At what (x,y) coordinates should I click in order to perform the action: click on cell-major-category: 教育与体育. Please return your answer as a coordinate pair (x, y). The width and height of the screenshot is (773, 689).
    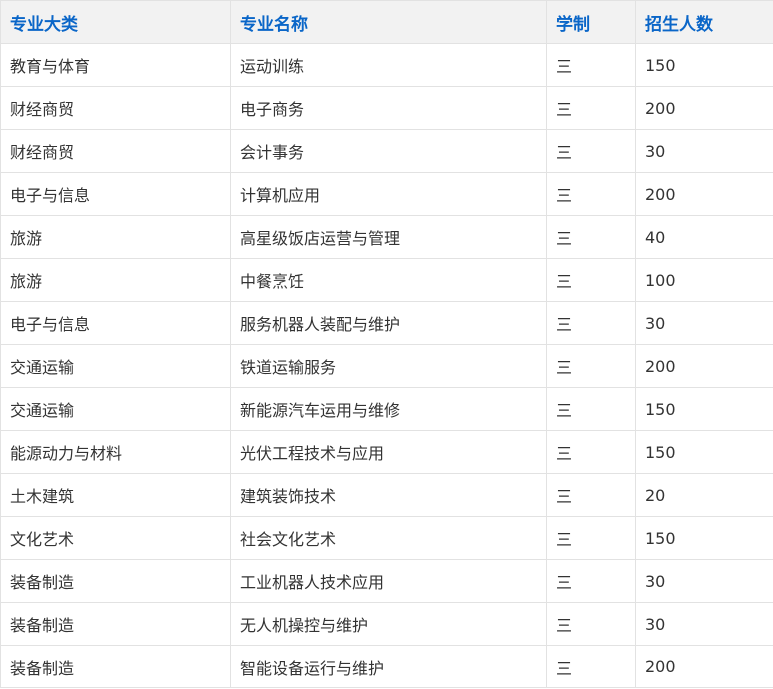
    Looking at the image, I should click on (115, 65).